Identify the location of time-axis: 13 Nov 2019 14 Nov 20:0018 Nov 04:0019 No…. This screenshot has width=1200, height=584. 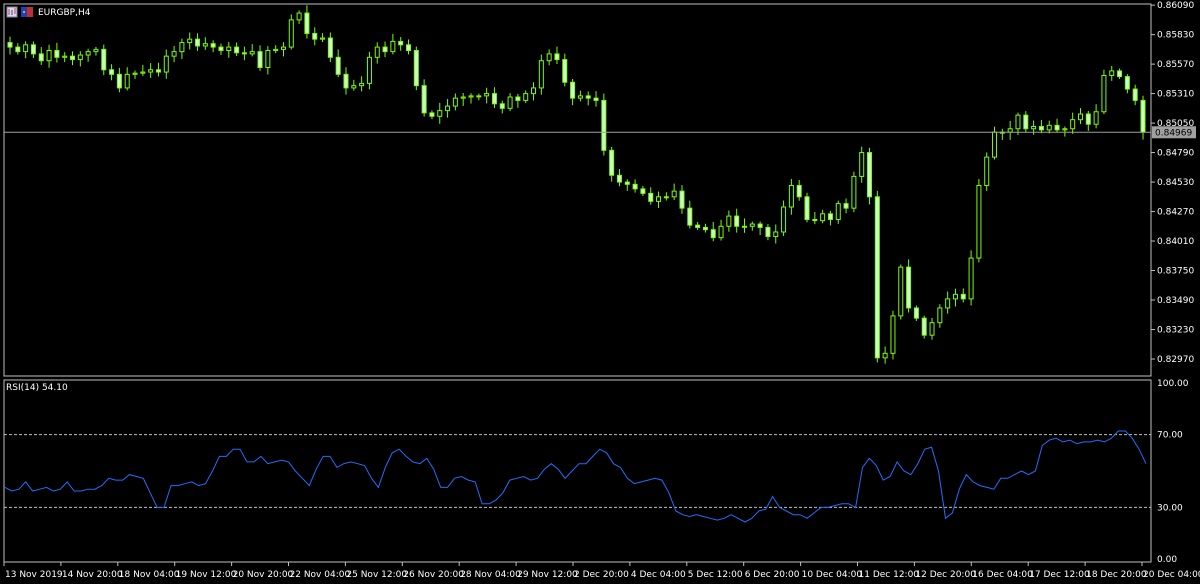
(601, 571).